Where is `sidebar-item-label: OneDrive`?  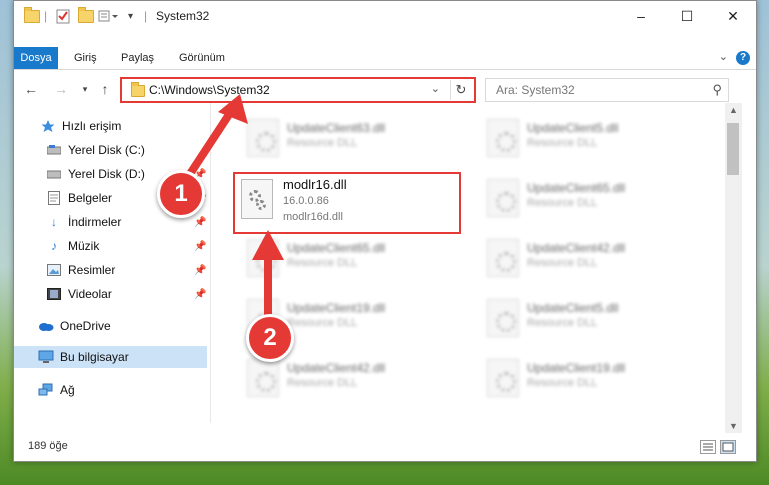
sidebar-item-label: OneDrive is located at coordinates (85, 326).